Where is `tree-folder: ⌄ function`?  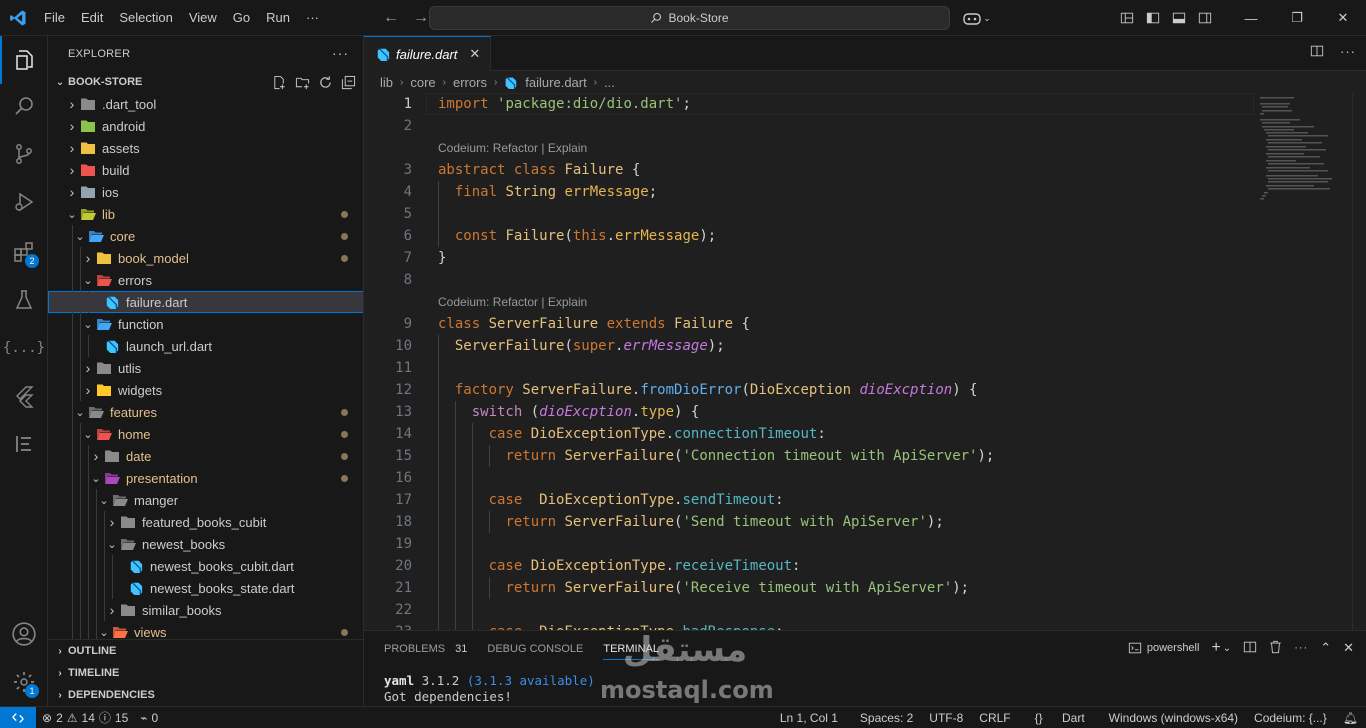
tree-folder: ⌄ function is located at coordinates (205, 324).